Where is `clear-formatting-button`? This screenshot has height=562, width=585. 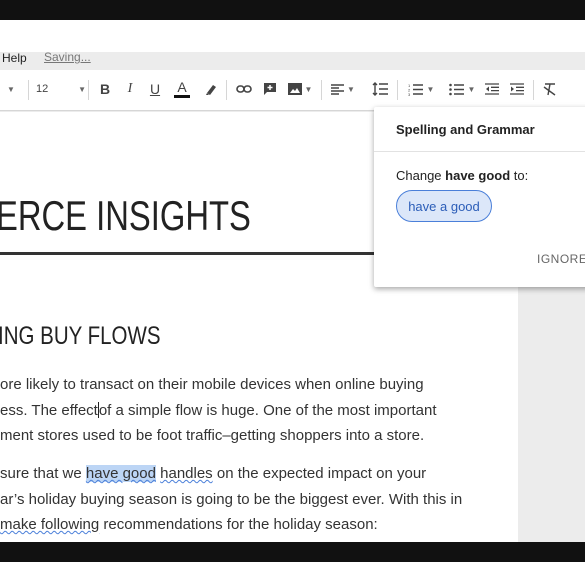 clear-formatting-button is located at coordinates (550, 89).